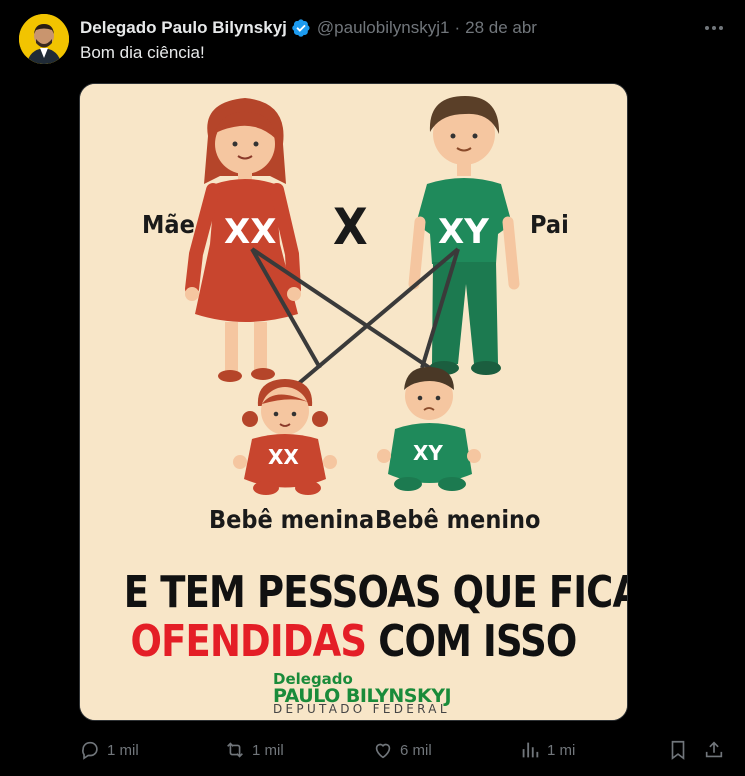 The height and width of the screenshot is (776, 745). I want to click on verified-badge-icon, so click(301, 28).